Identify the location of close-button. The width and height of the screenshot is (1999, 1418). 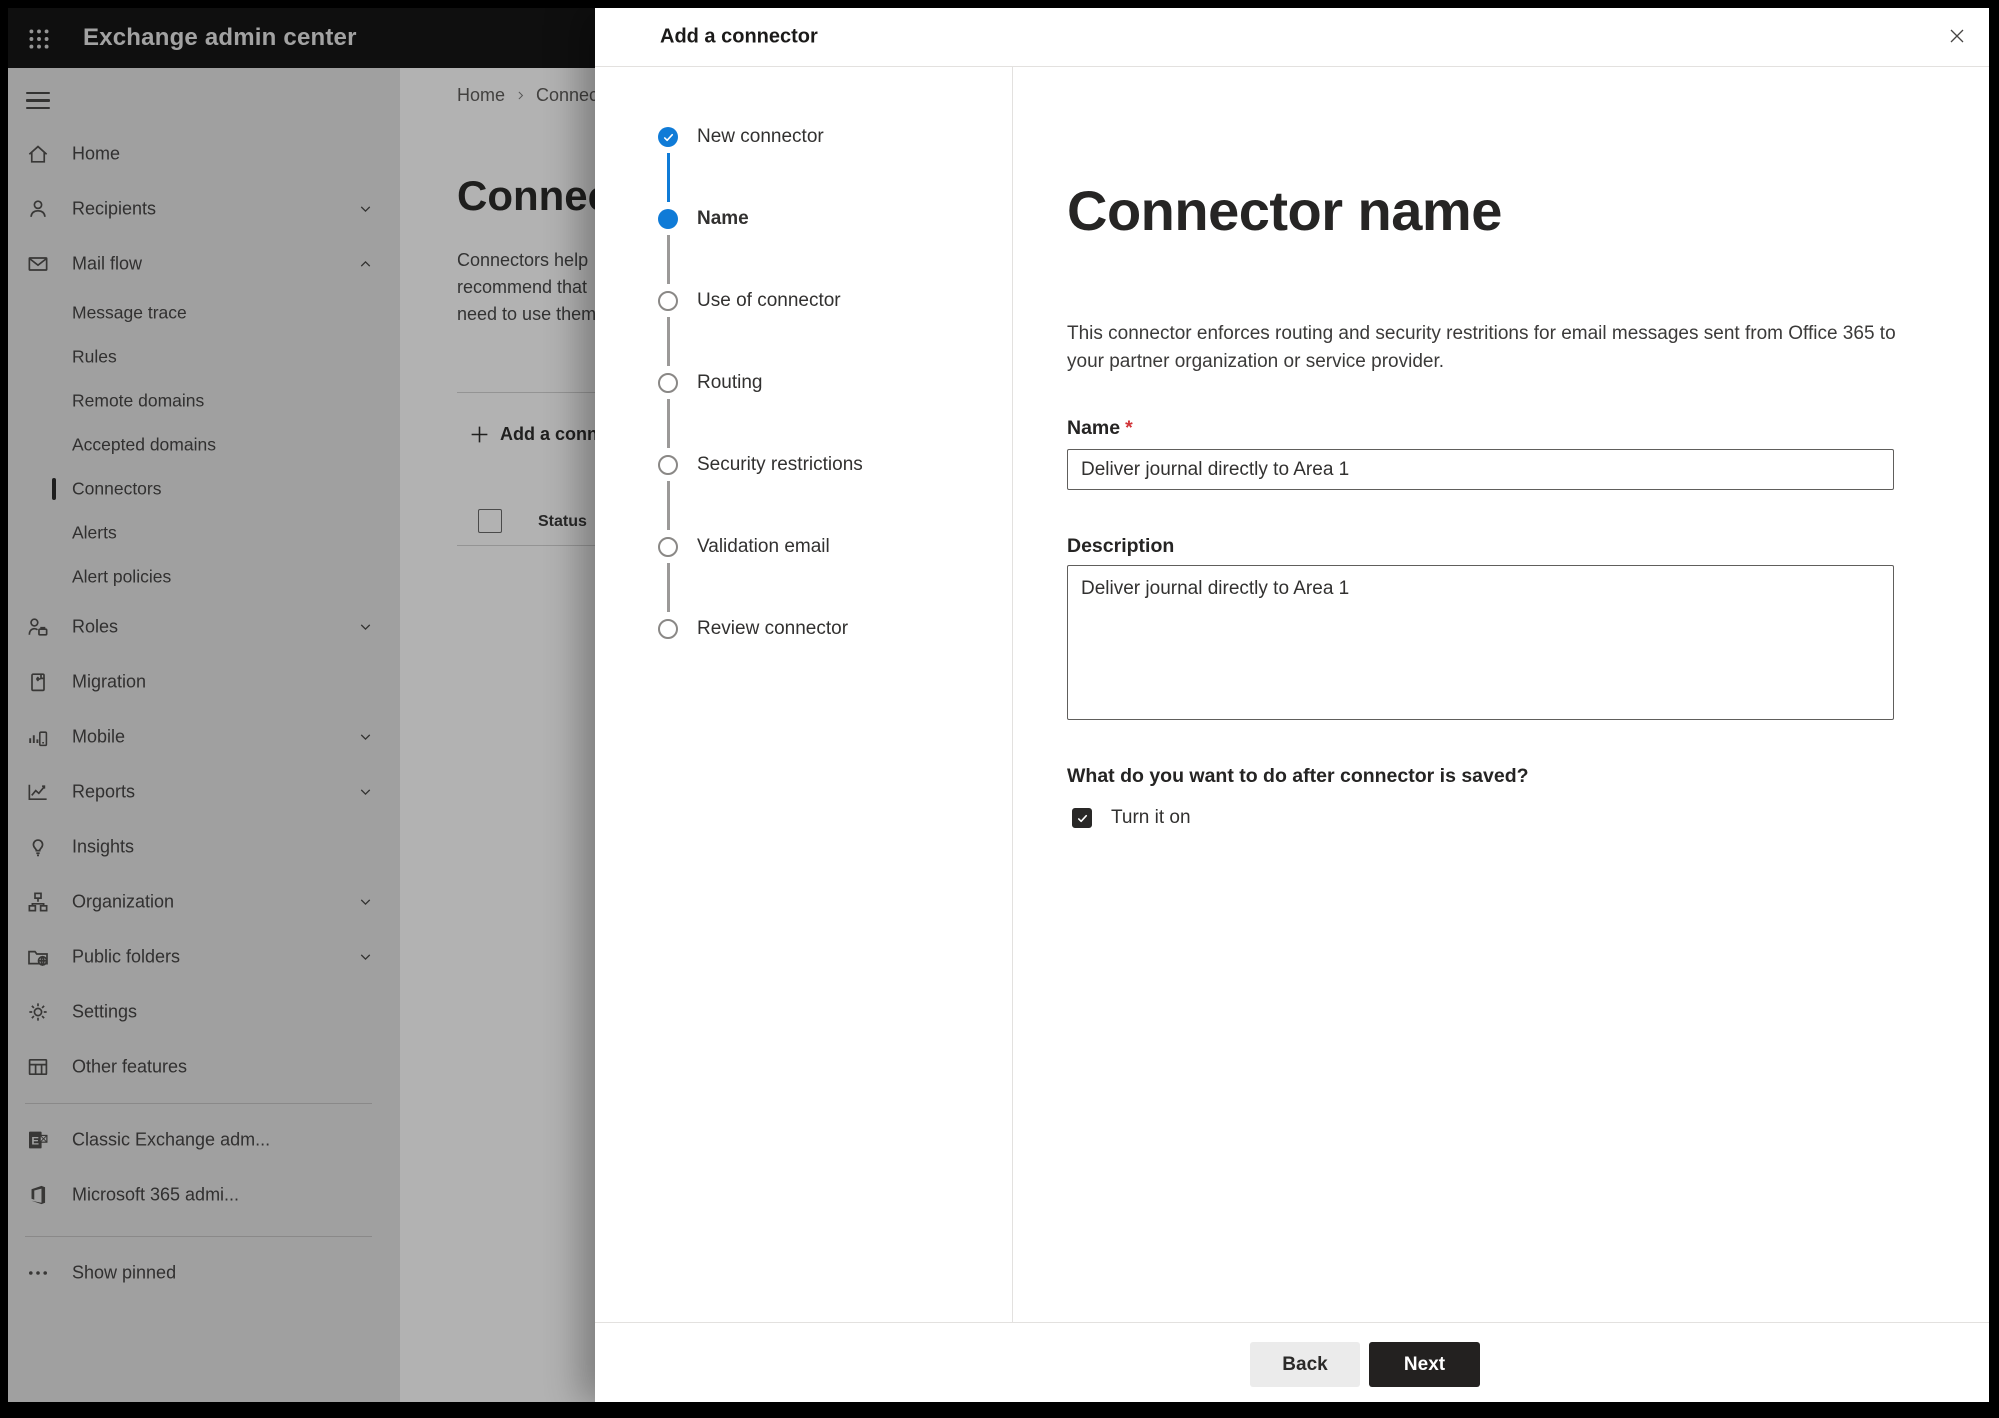
(1957, 36).